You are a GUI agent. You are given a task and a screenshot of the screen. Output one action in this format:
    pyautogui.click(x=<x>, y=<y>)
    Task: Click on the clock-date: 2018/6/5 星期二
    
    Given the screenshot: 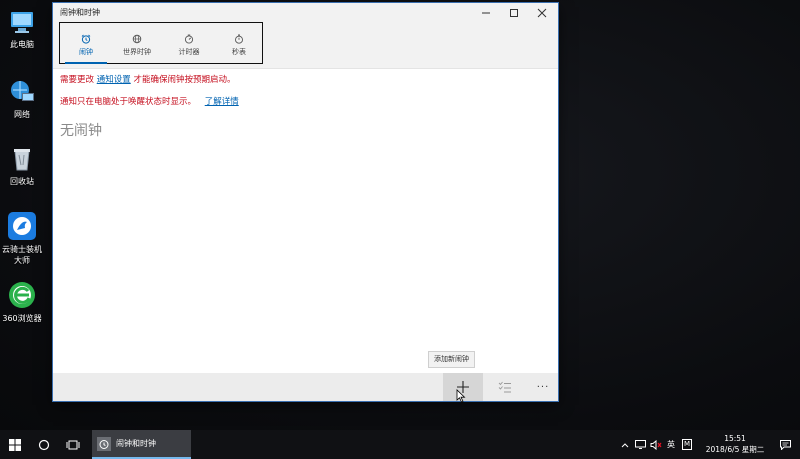 What is the action you would take?
    pyautogui.click(x=735, y=449)
    